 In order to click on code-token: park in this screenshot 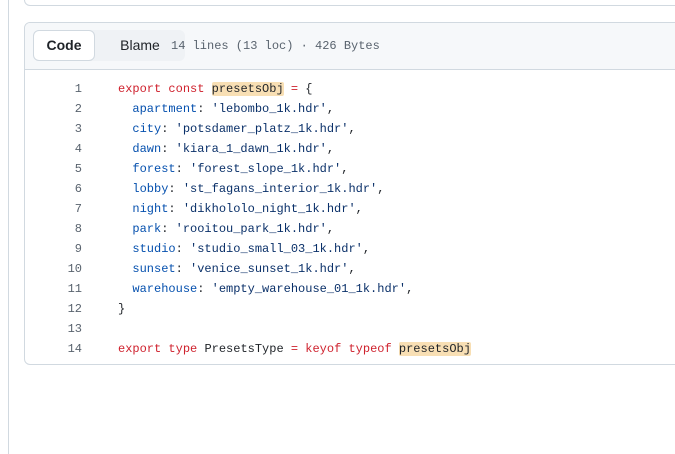, I will do `click(147, 229)`.